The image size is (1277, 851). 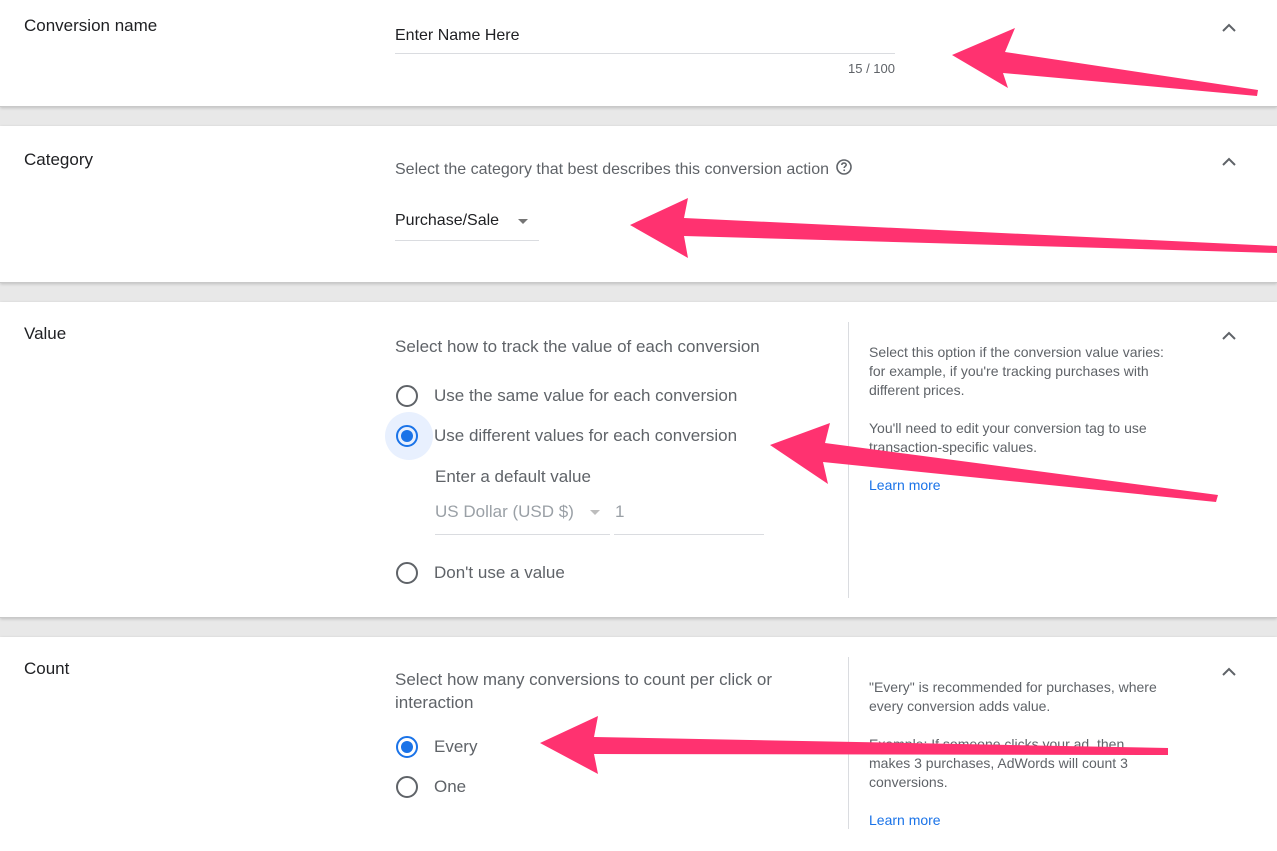 What do you see at coordinates (586, 435) in the screenshot?
I see `radio-label: Use different values for each conversion` at bounding box center [586, 435].